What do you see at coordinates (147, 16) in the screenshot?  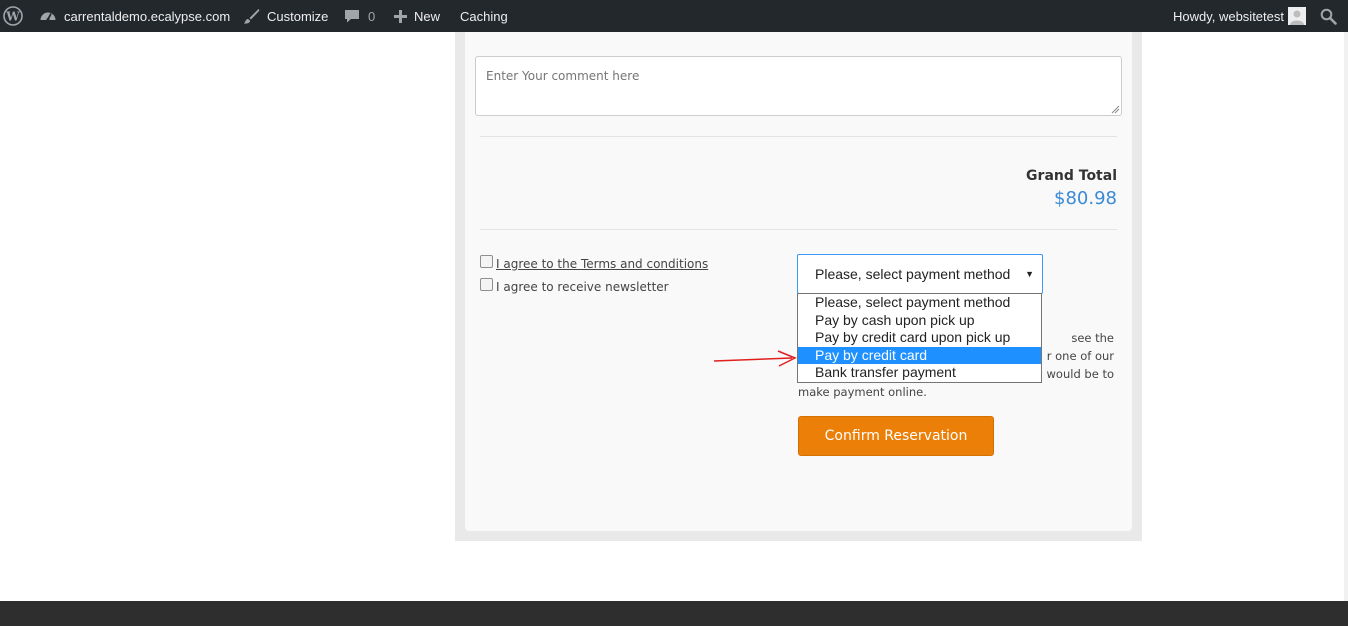 I see `site-name-label: carrentaldemo.ecalypse.com` at bounding box center [147, 16].